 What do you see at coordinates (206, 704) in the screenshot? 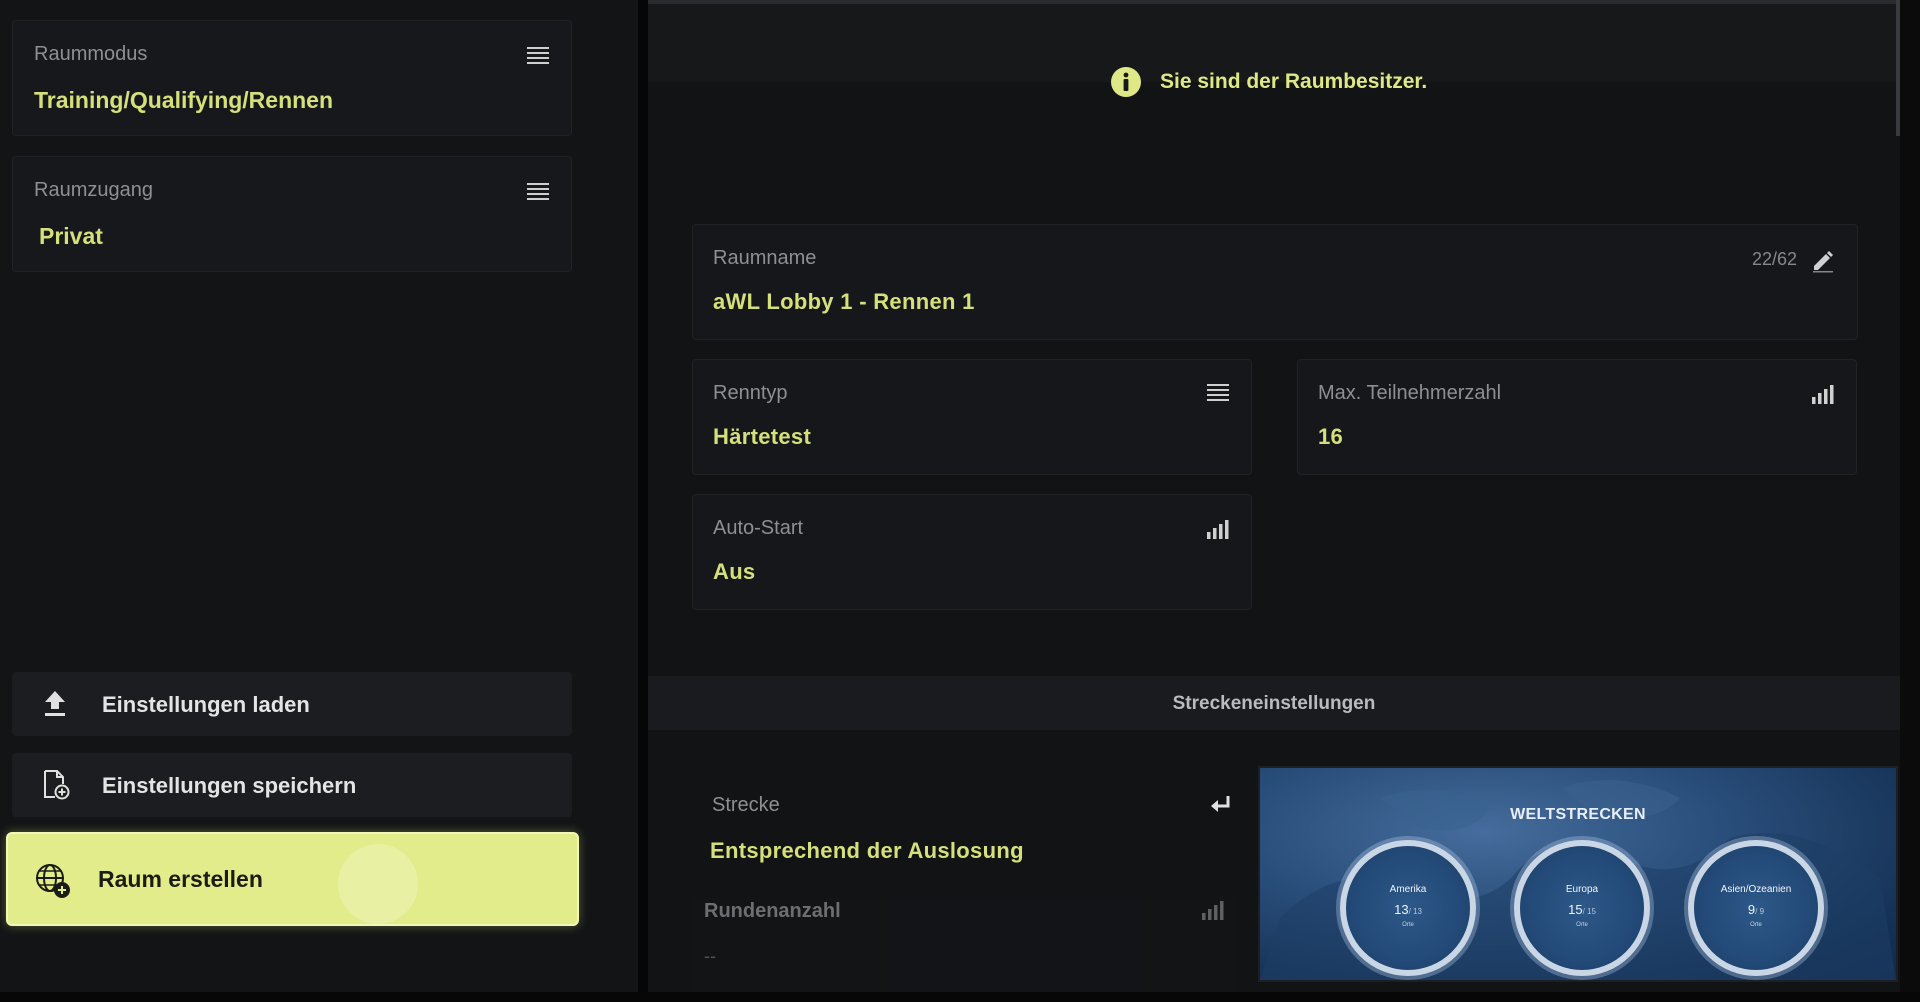
I see `load-settings-label: Einstellungen laden` at bounding box center [206, 704].